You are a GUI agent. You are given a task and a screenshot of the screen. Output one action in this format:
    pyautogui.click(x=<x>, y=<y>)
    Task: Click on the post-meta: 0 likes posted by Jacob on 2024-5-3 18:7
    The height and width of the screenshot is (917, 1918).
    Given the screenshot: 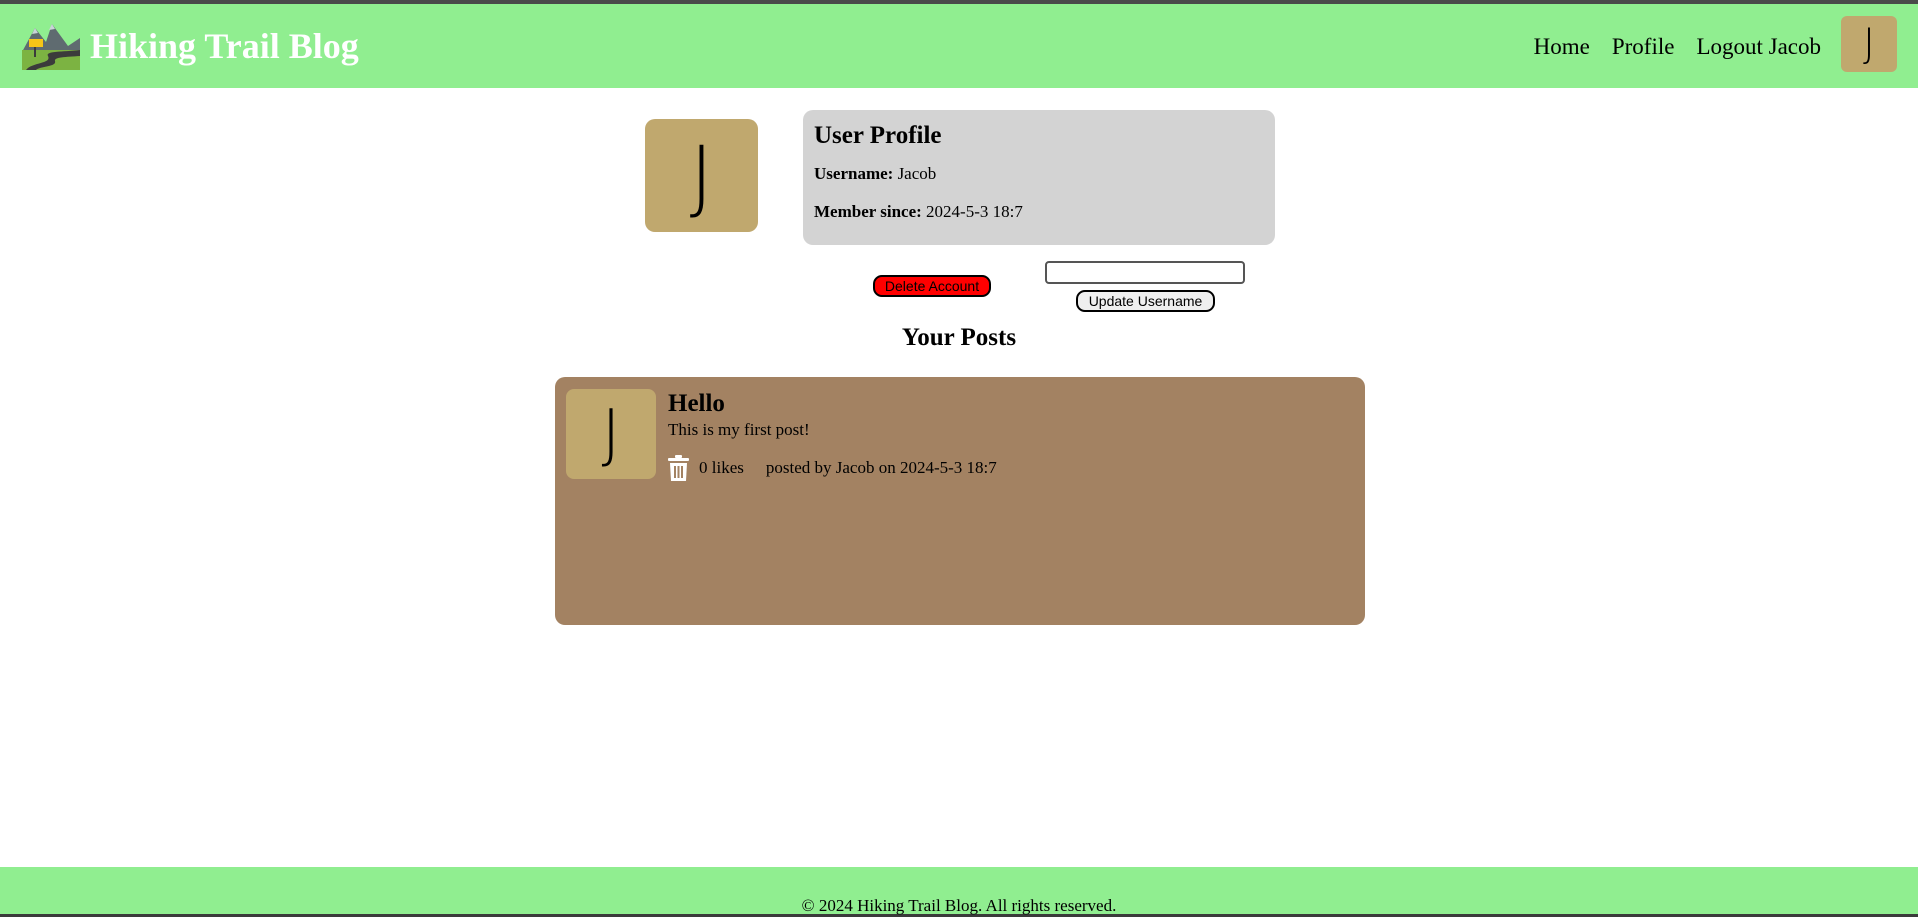 What is the action you would take?
    pyautogui.click(x=832, y=468)
    